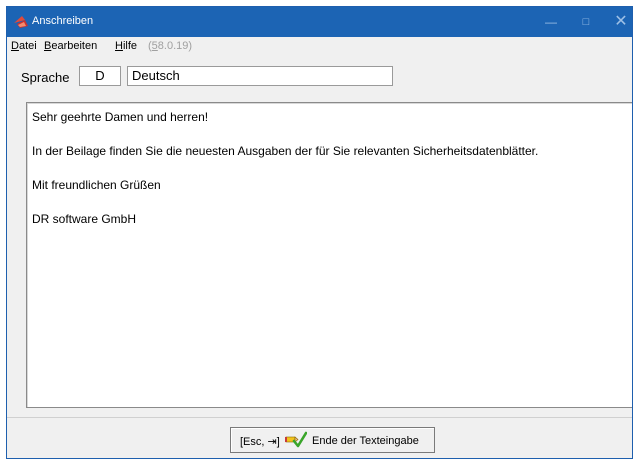 The height and width of the screenshot is (461, 637). Describe the element at coordinates (100, 76) in the screenshot. I see `language-code-field: D` at that location.